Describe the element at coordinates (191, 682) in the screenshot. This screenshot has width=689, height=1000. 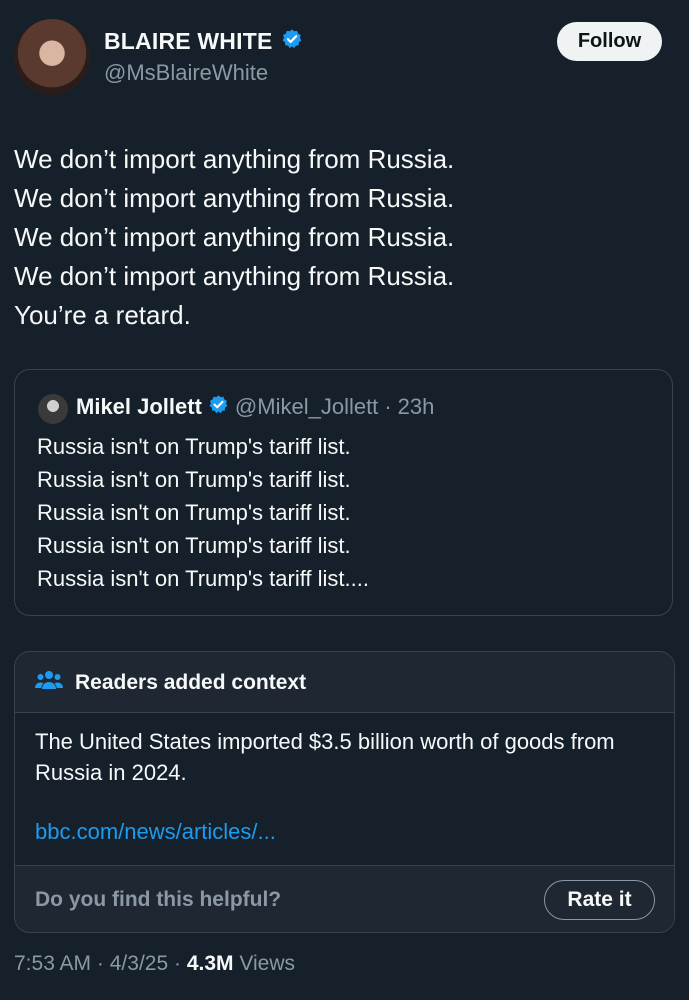
I see `community-note-title: Readers added context` at that location.